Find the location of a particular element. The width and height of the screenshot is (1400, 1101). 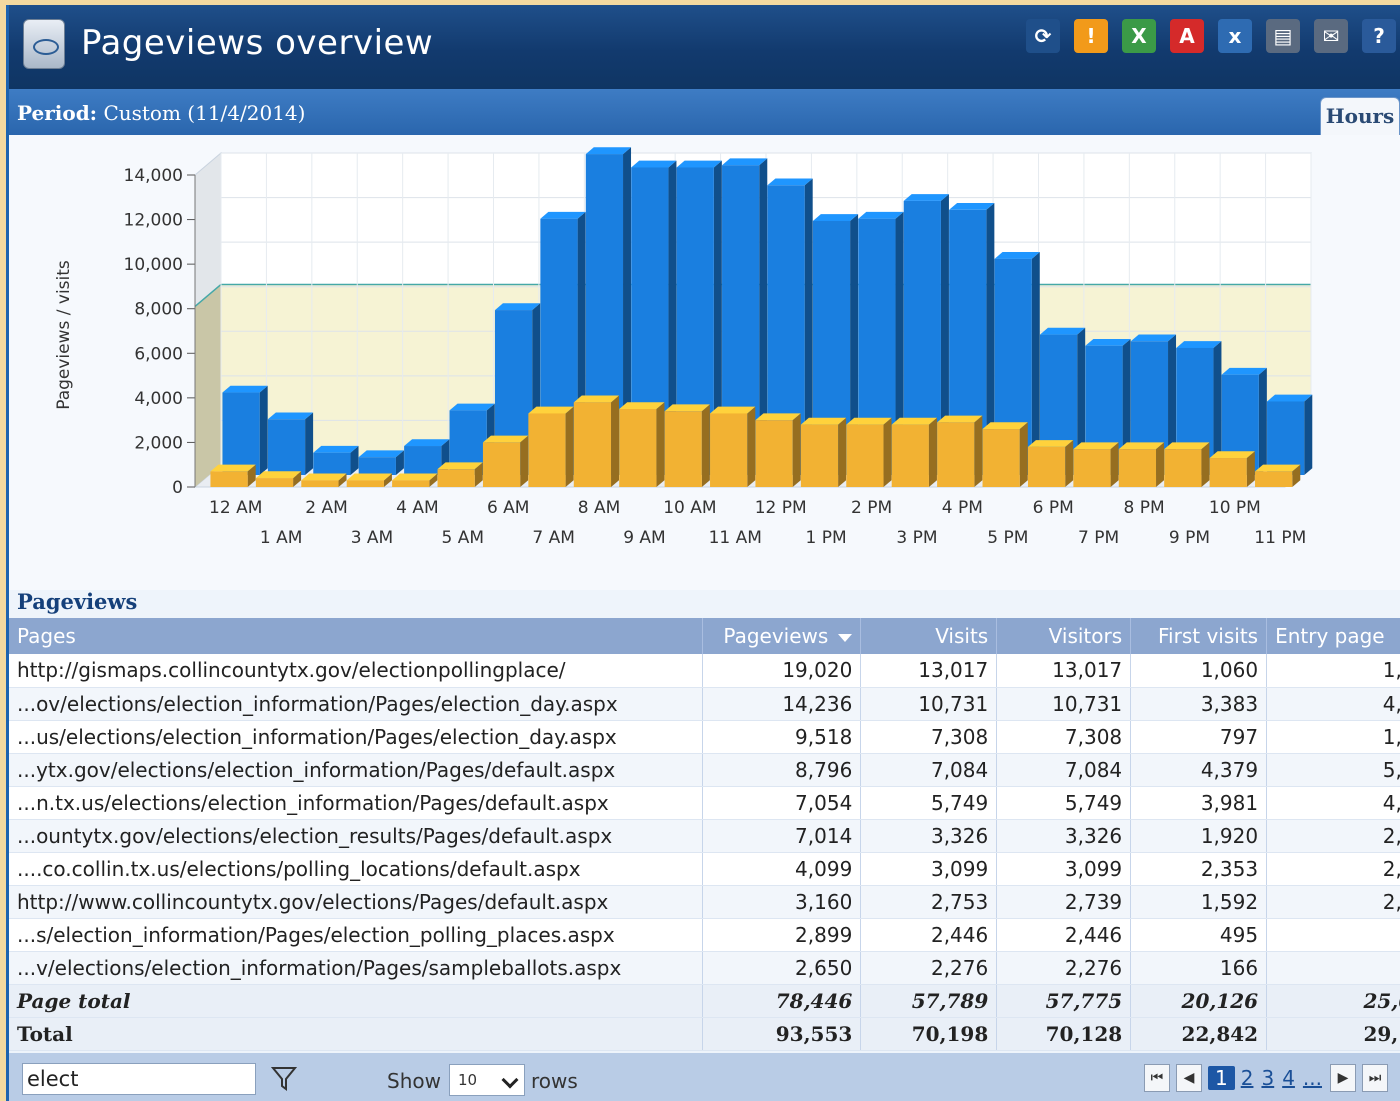

cell-first-visits: 2,353 is located at coordinates (1199, 869).